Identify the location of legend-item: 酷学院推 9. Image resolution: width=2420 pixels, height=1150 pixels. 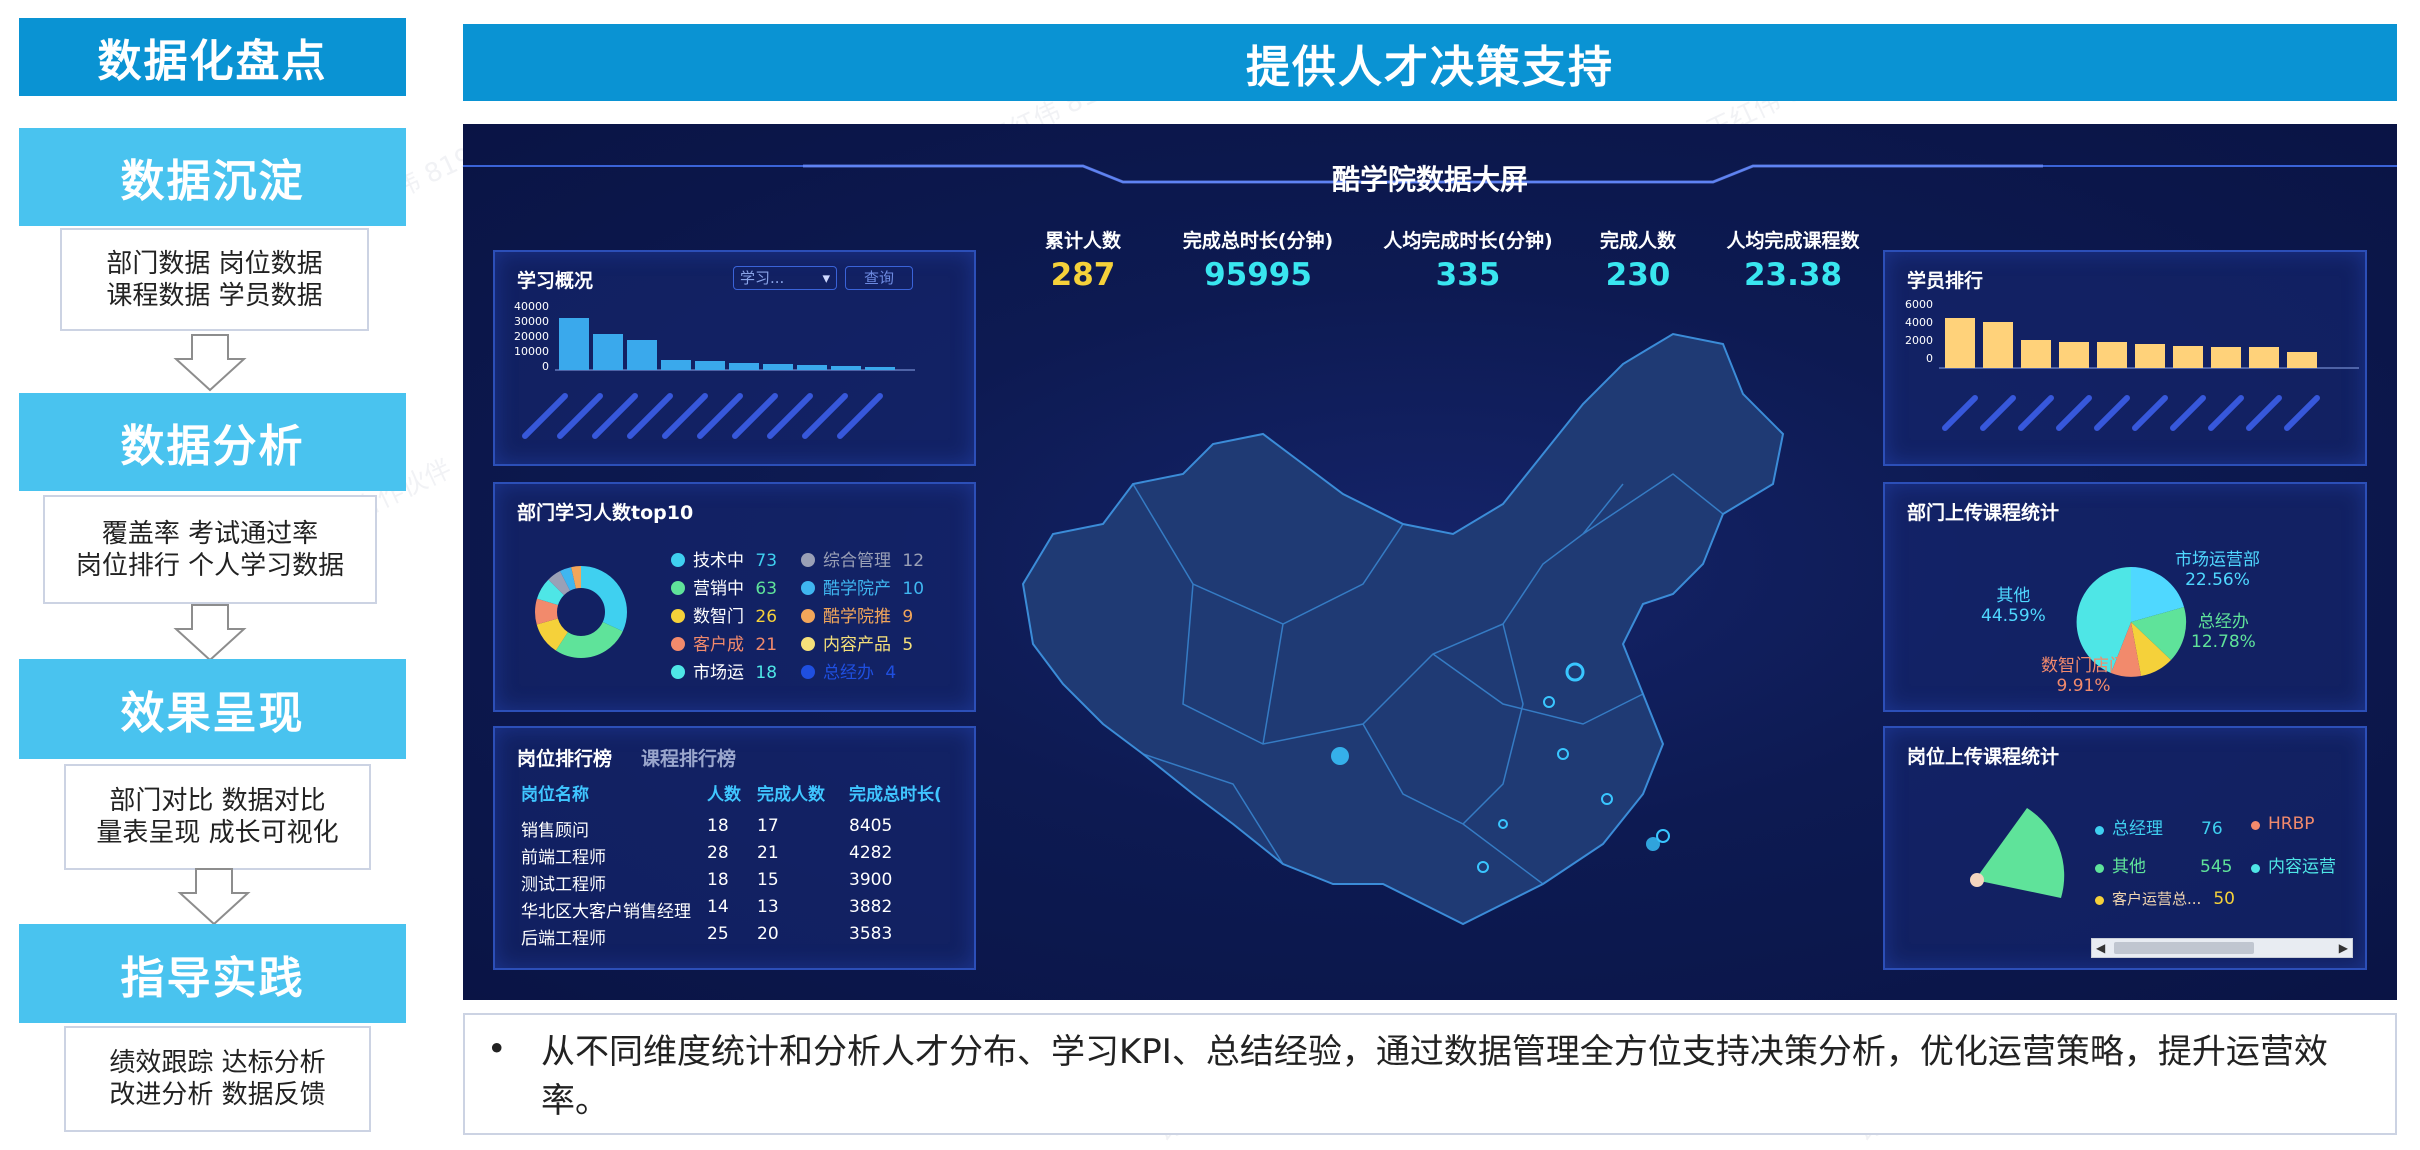
(857, 614).